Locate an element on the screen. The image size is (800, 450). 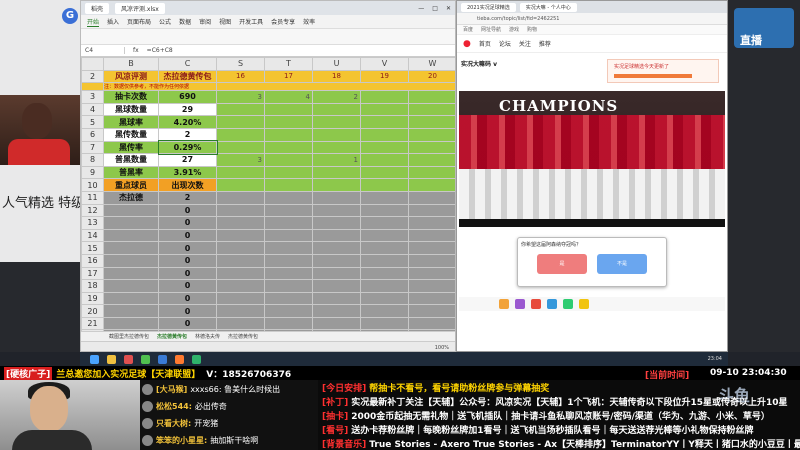
ribbon-tab: 页面布局 is located at coordinates (139, 21).